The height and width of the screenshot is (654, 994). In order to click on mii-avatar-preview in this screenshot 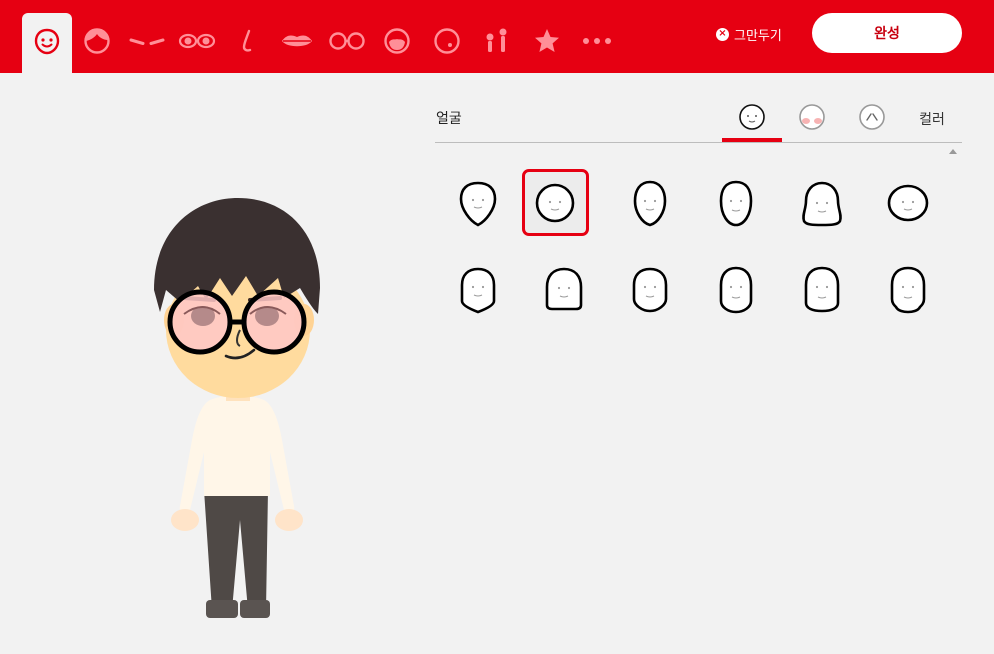, I will do `click(240, 410)`.